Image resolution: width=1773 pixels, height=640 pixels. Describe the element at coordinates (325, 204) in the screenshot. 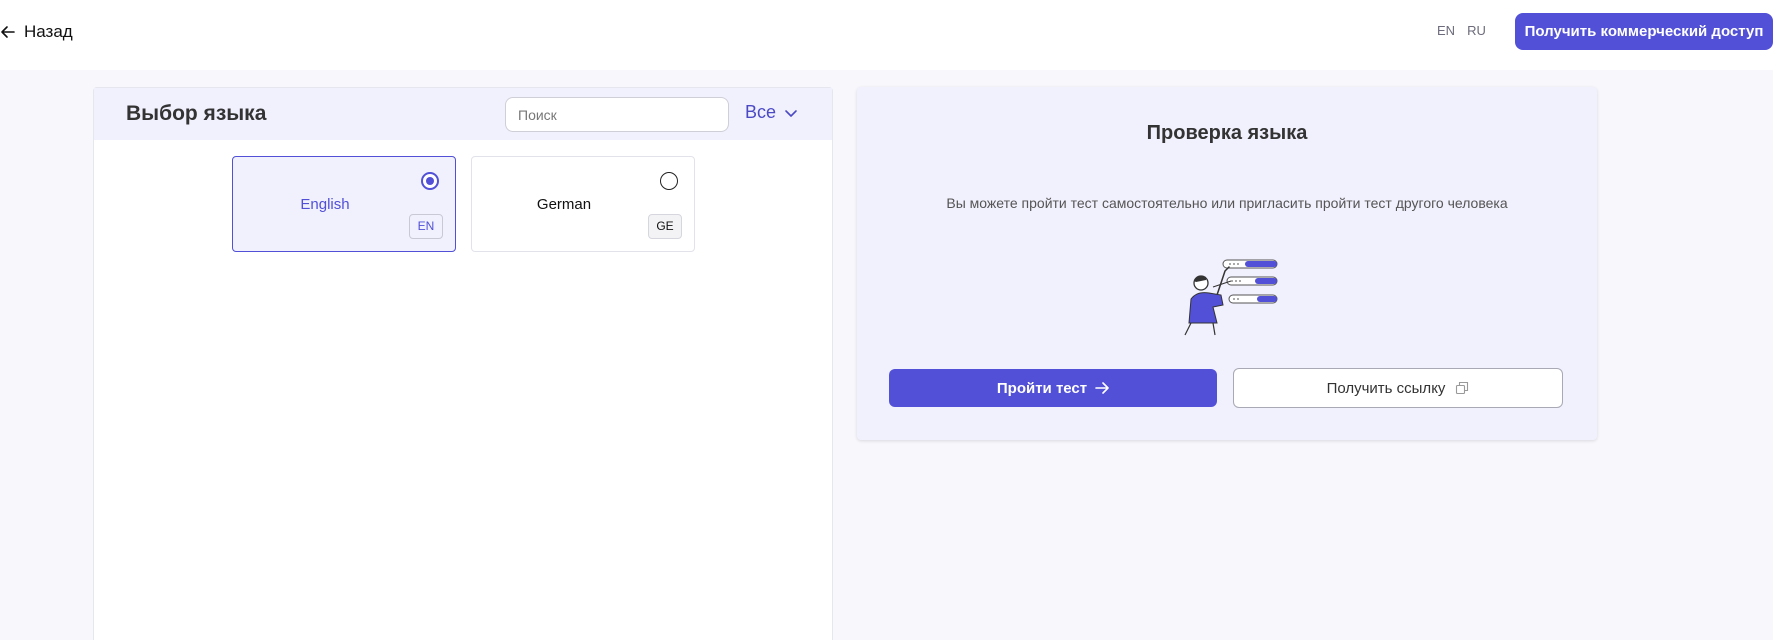

I see `language-card-label: English` at that location.